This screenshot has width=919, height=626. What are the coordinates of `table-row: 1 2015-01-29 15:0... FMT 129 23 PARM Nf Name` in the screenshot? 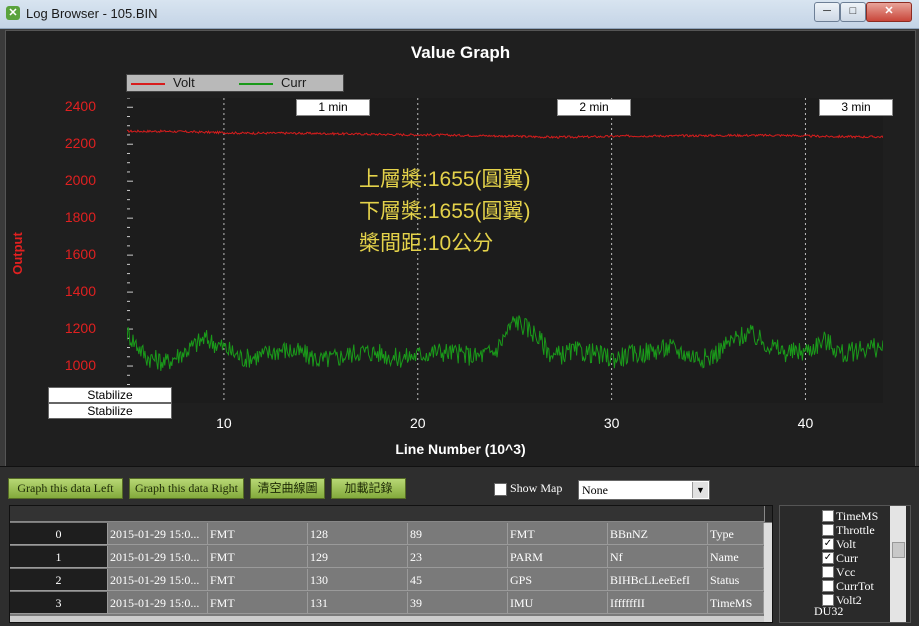 It's located at (391, 557).